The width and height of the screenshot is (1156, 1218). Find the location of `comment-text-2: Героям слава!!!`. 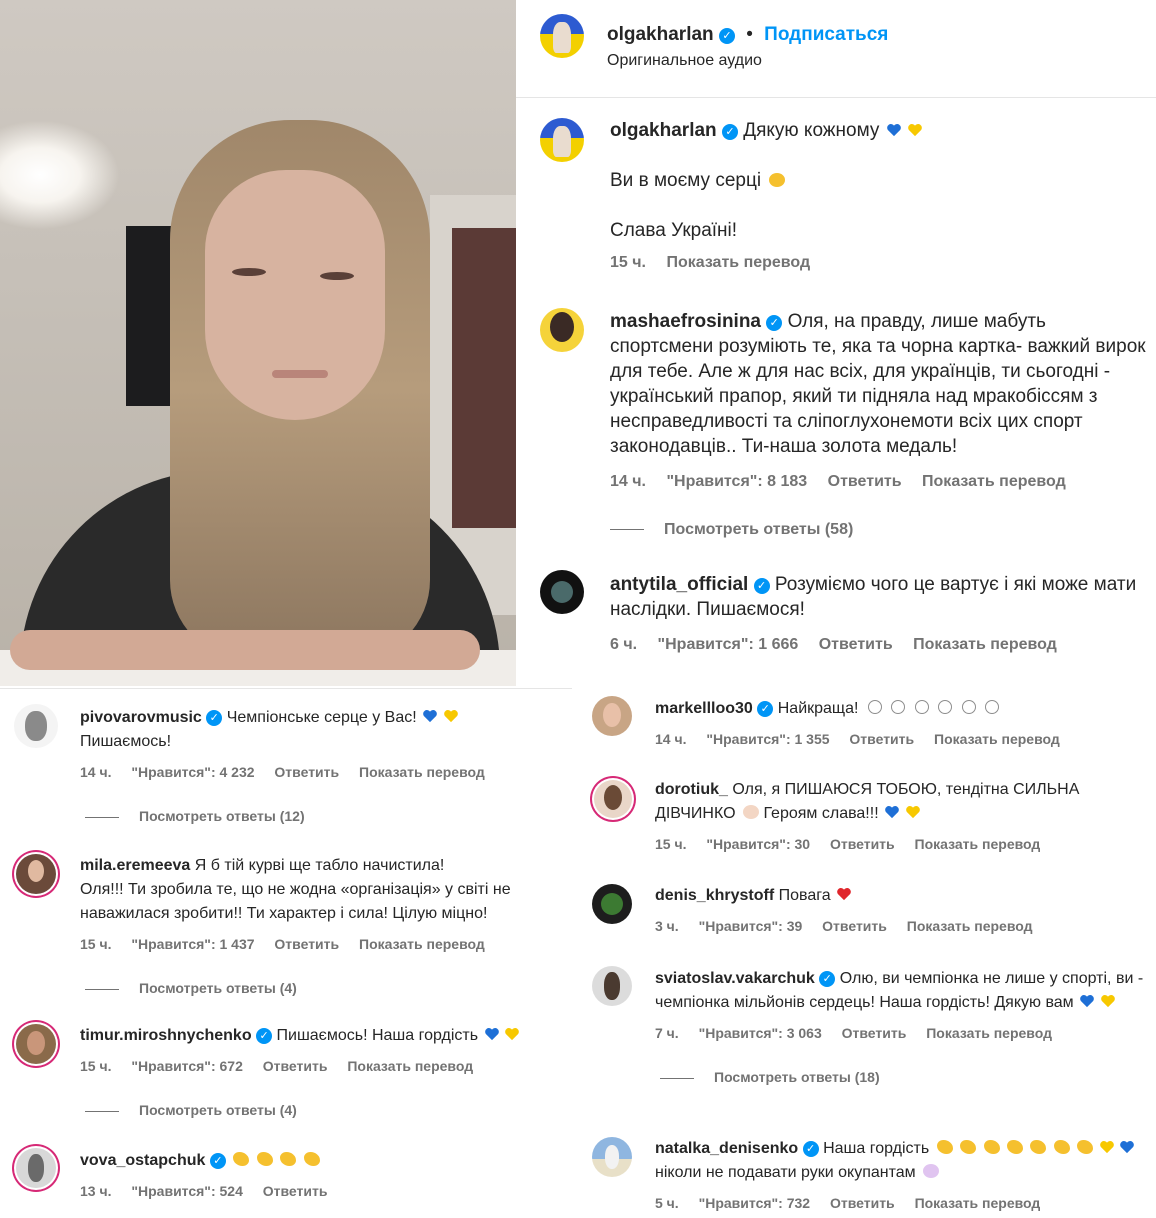

comment-text-2: Героям слава!!! is located at coordinates (821, 813).